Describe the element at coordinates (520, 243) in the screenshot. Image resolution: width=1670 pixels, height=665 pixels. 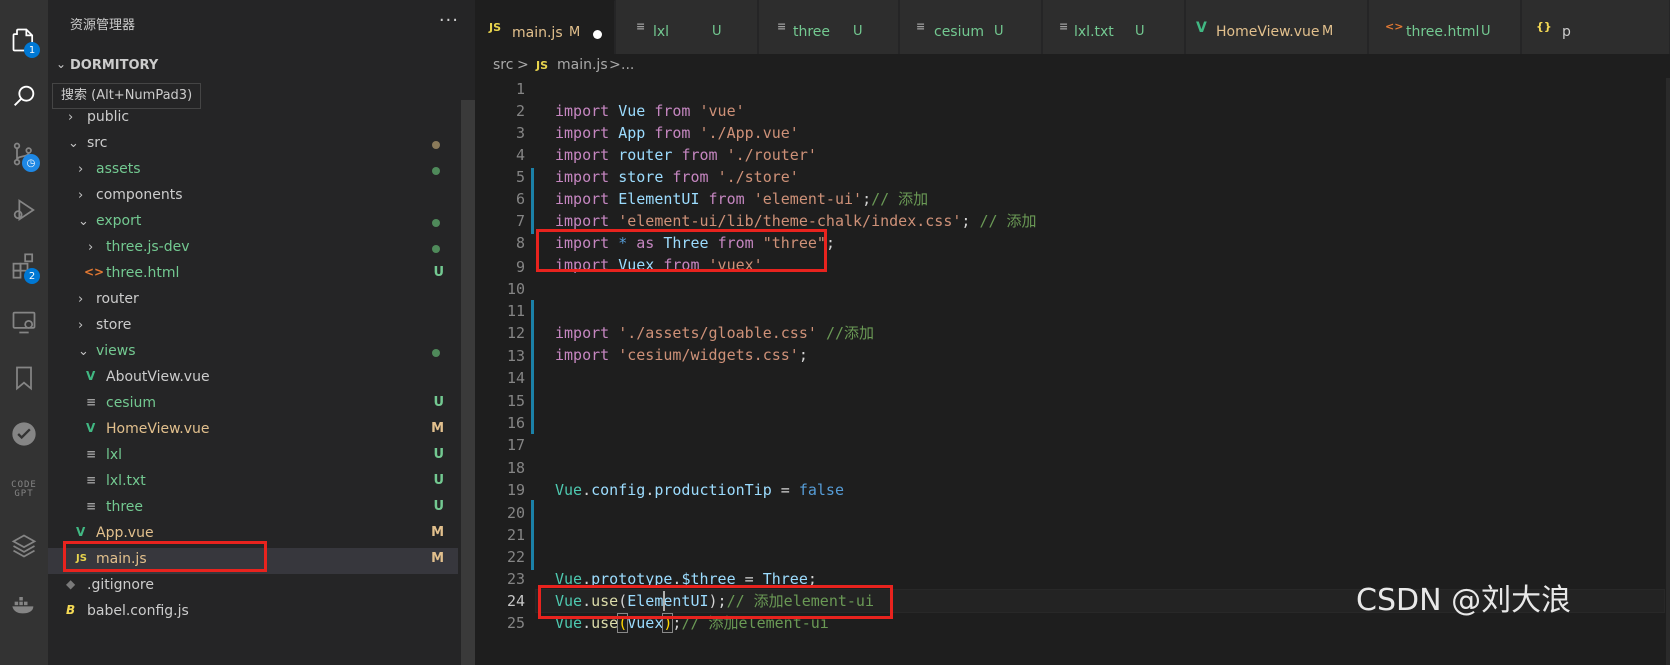
I see `line-number: 8` at that location.